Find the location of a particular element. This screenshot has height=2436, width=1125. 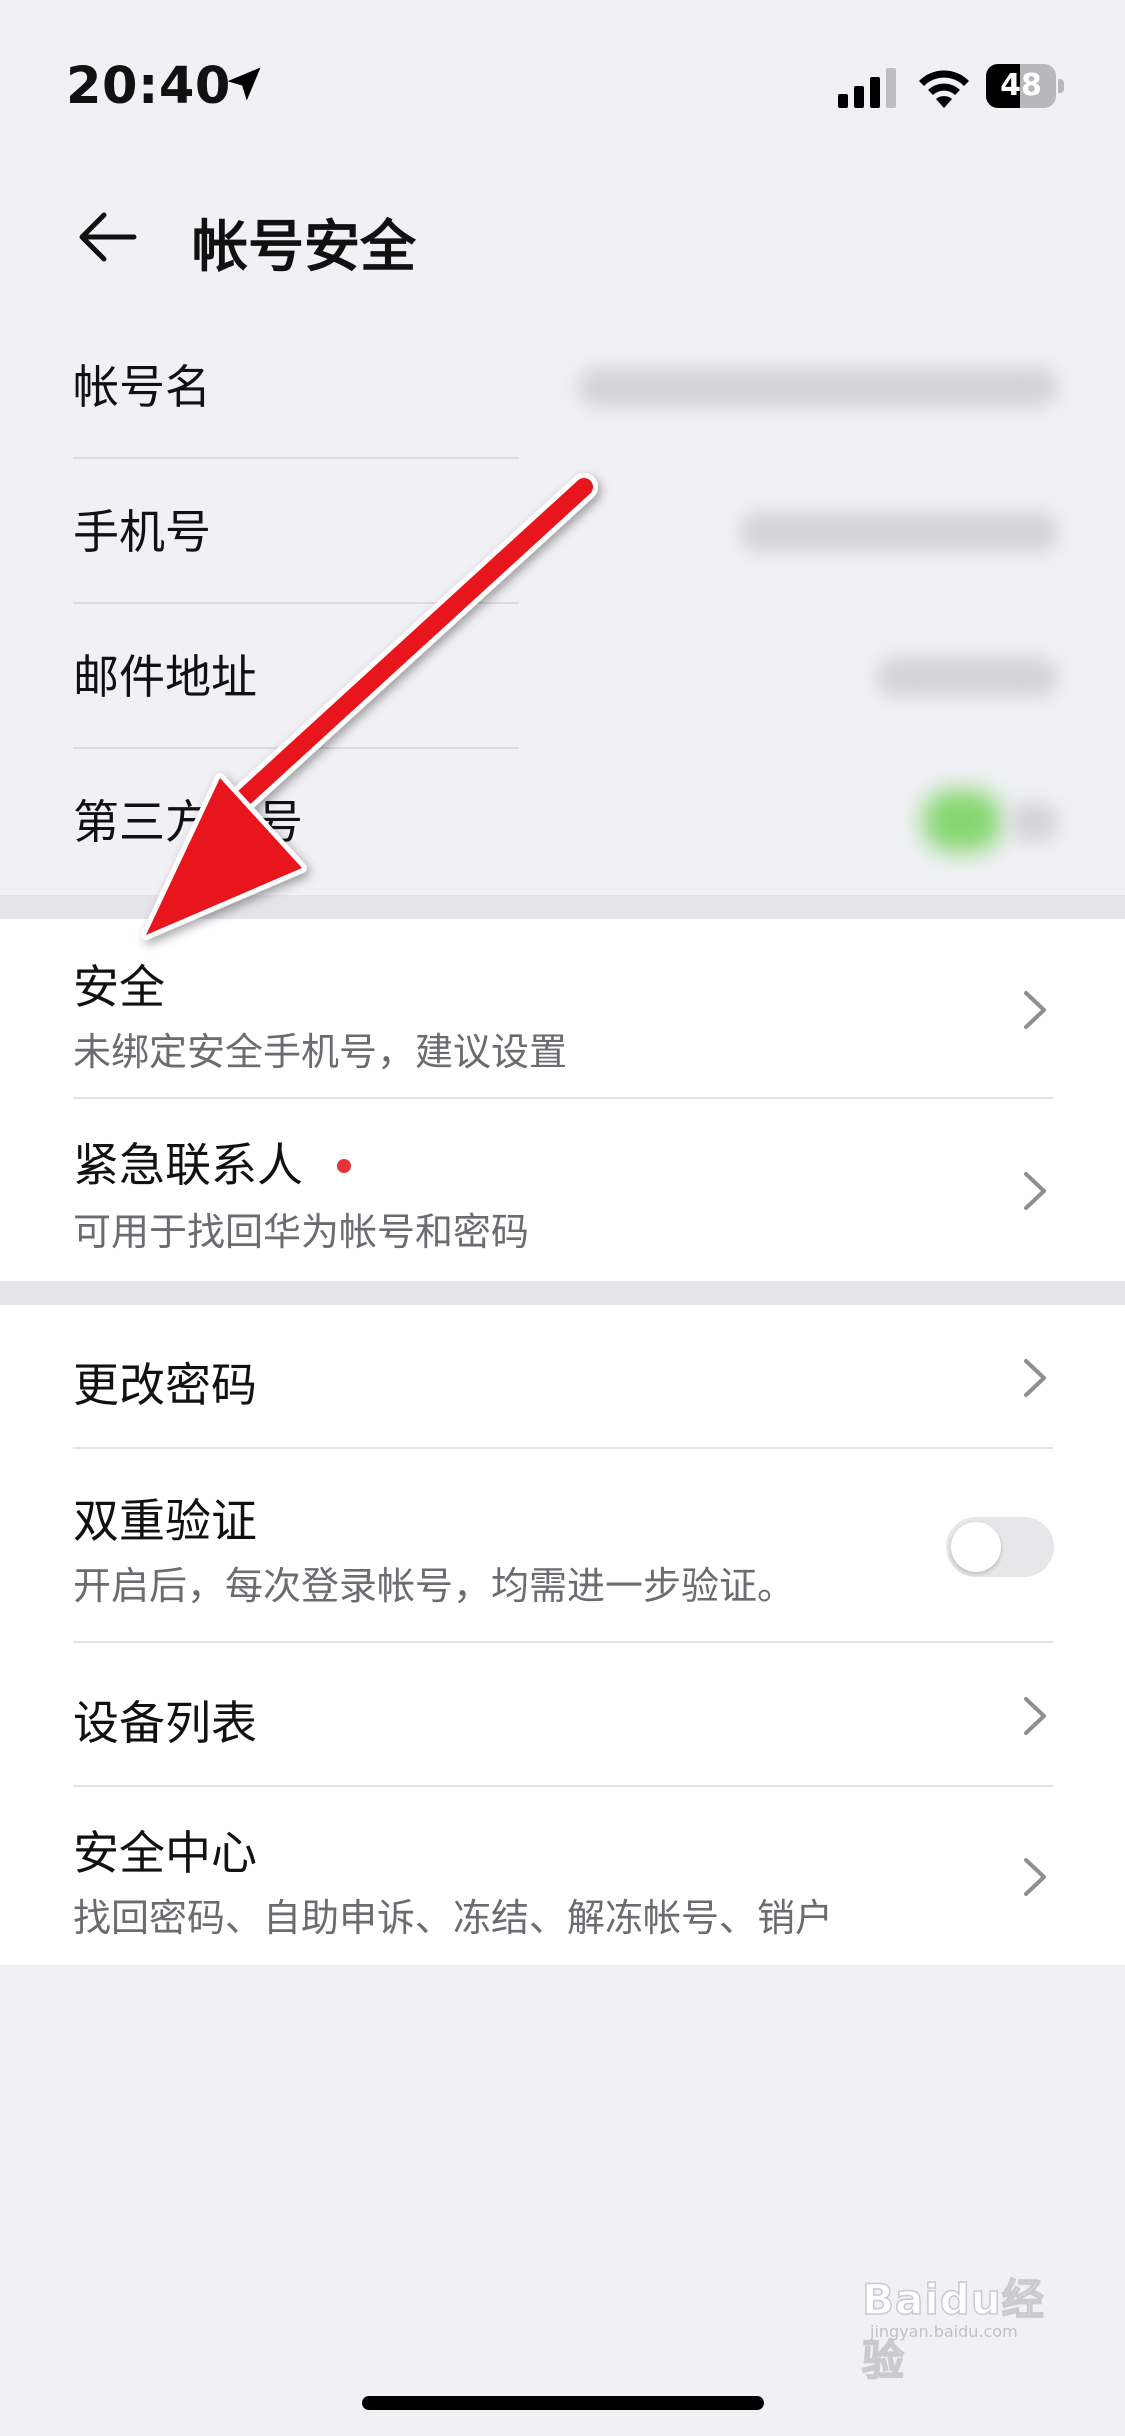

phone-number-row: 手机号 is located at coordinates (562, 532).